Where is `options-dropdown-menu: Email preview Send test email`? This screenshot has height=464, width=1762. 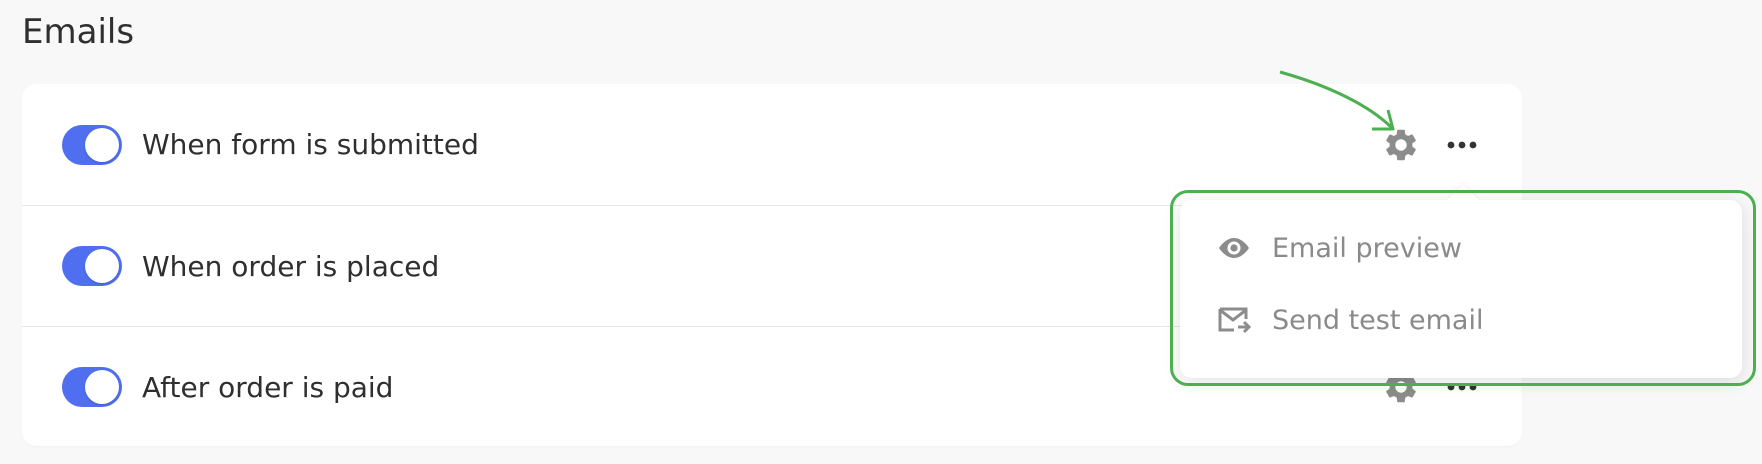 options-dropdown-menu: Email preview Send test email is located at coordinates (1461, 289).